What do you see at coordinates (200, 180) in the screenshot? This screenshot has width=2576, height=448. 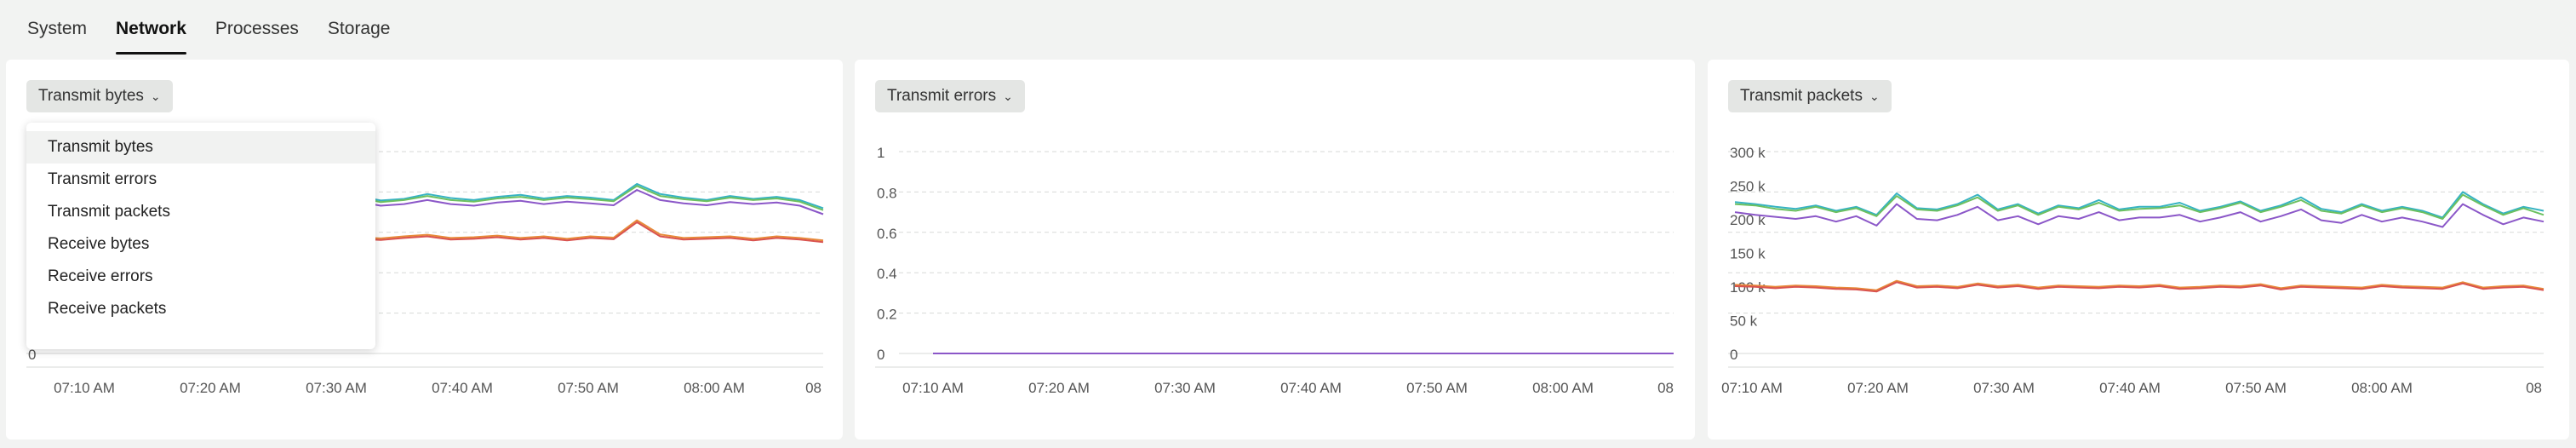 I see `menu-item-transmit-errors: Transmit errors` at bounding box center [200, 180].